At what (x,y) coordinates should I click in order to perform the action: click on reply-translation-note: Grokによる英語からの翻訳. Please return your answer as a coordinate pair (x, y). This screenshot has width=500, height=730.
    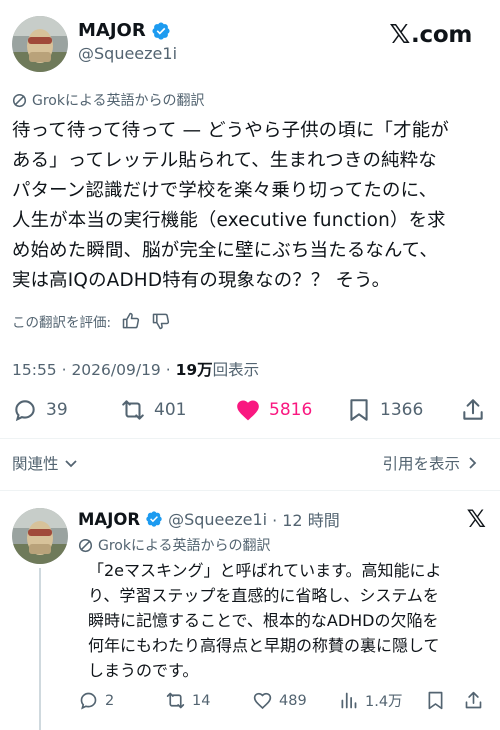
    Looking at the image, I should click on (174, 545).